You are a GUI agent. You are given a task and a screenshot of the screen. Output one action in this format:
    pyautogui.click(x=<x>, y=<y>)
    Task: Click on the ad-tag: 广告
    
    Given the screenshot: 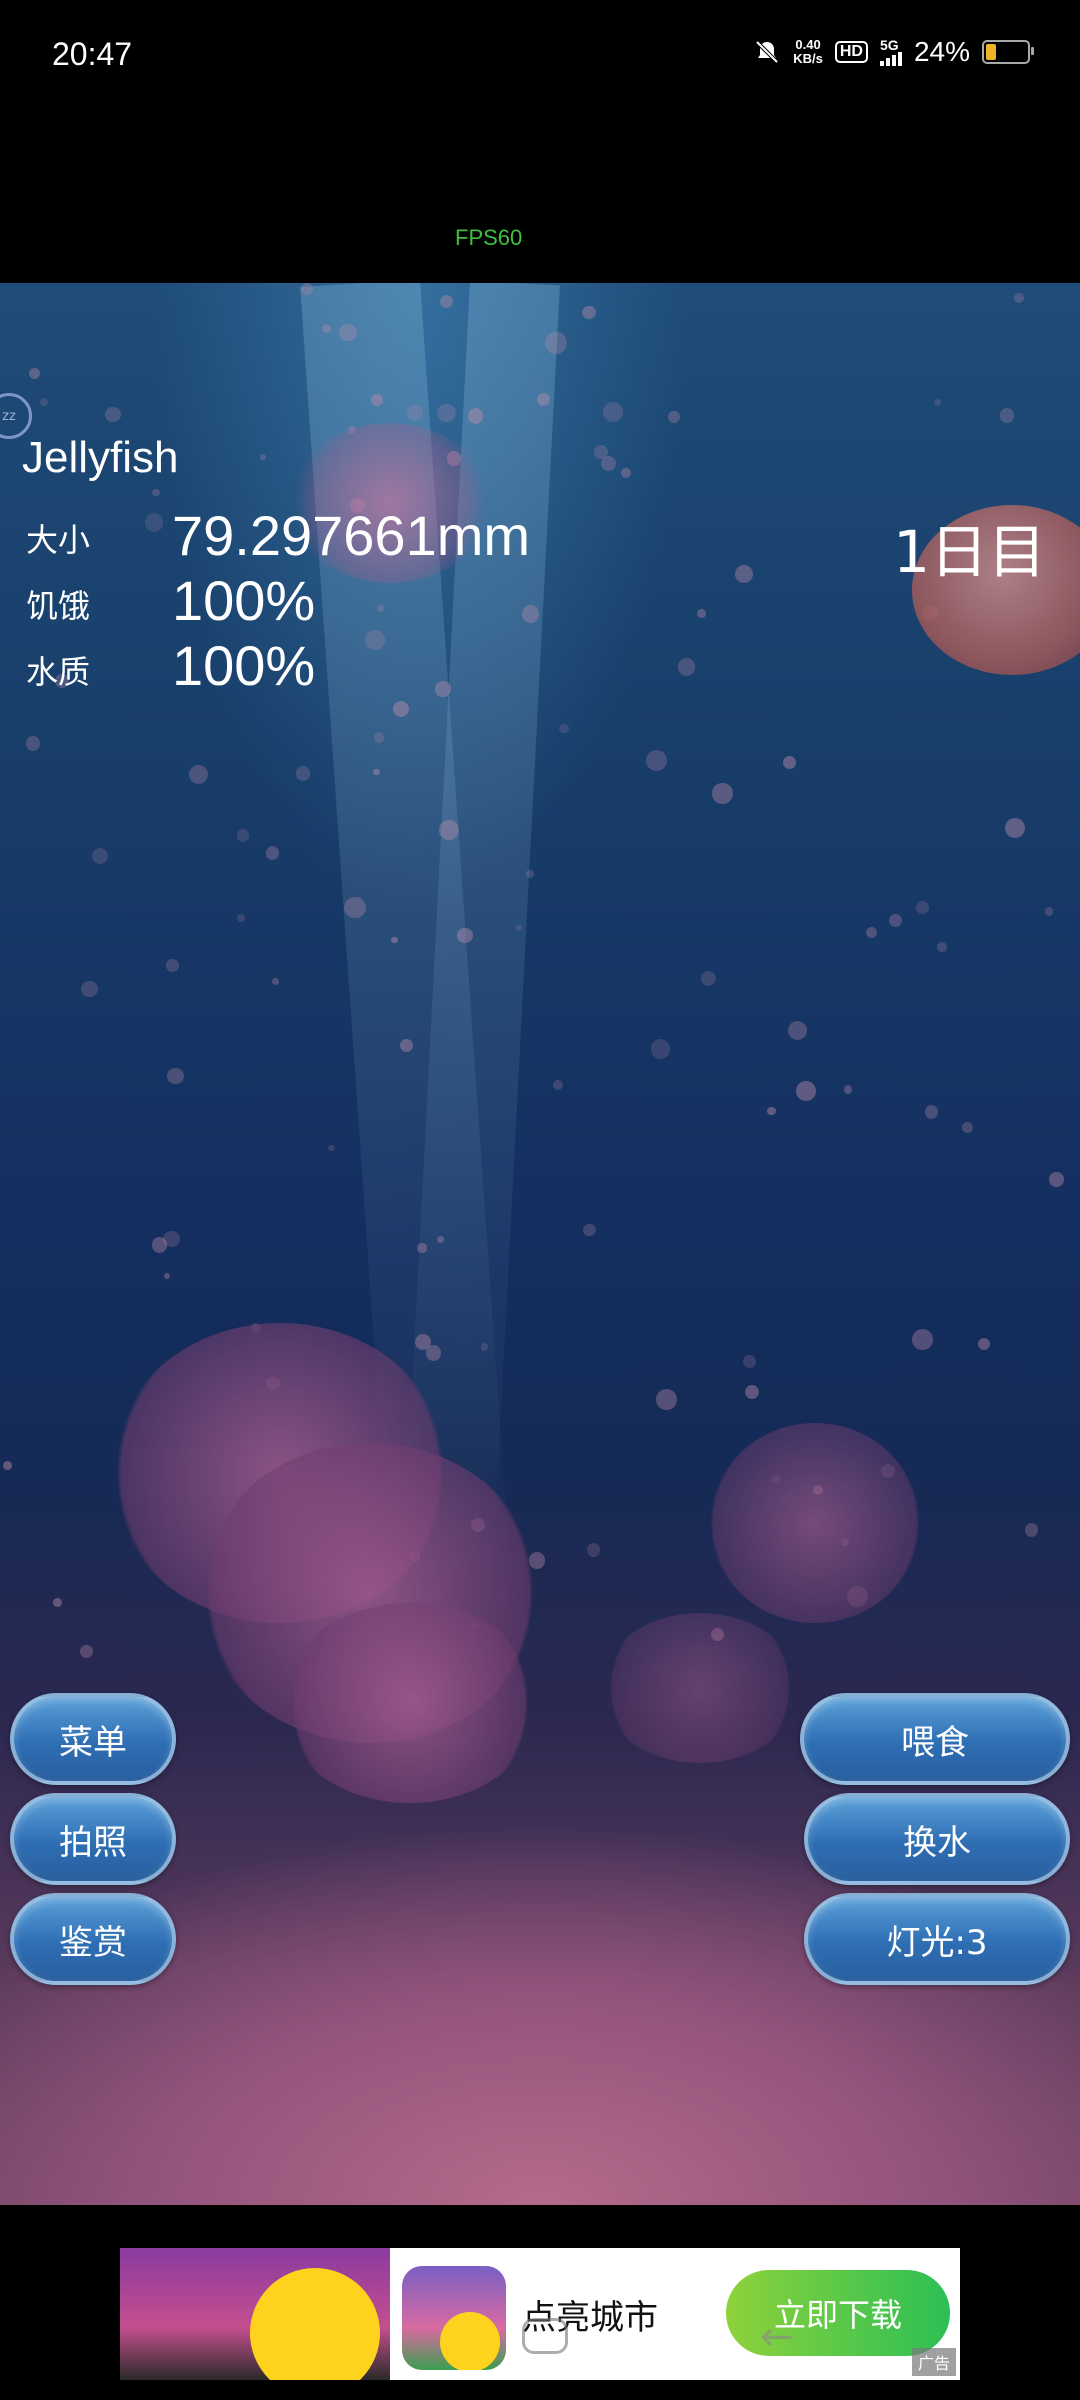 What is the action you would take?
    pyautogui.click(x=933, y=2362)
    